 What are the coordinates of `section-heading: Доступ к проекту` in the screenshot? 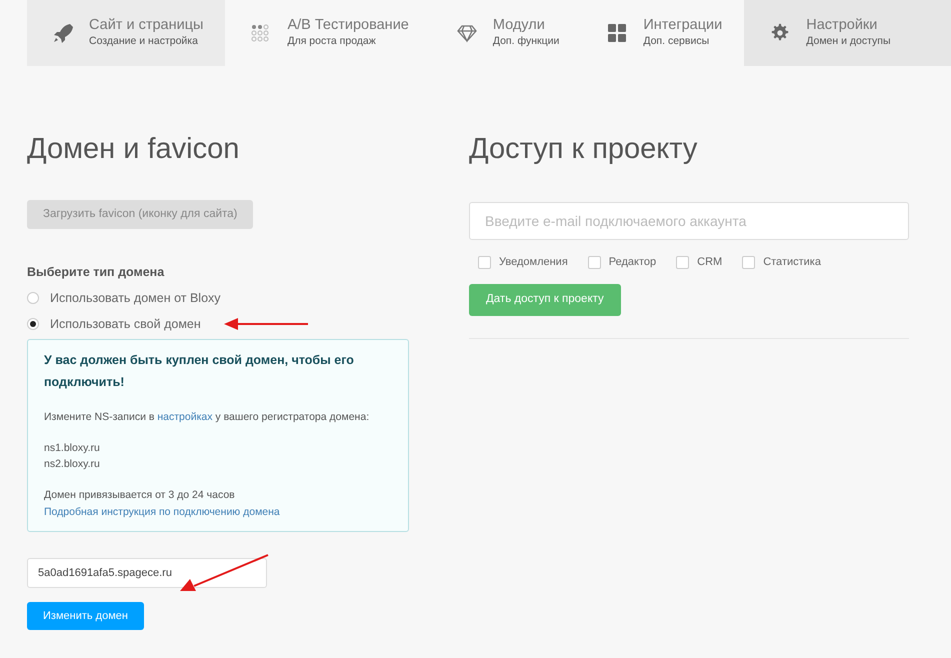 It's located at (583, 150).